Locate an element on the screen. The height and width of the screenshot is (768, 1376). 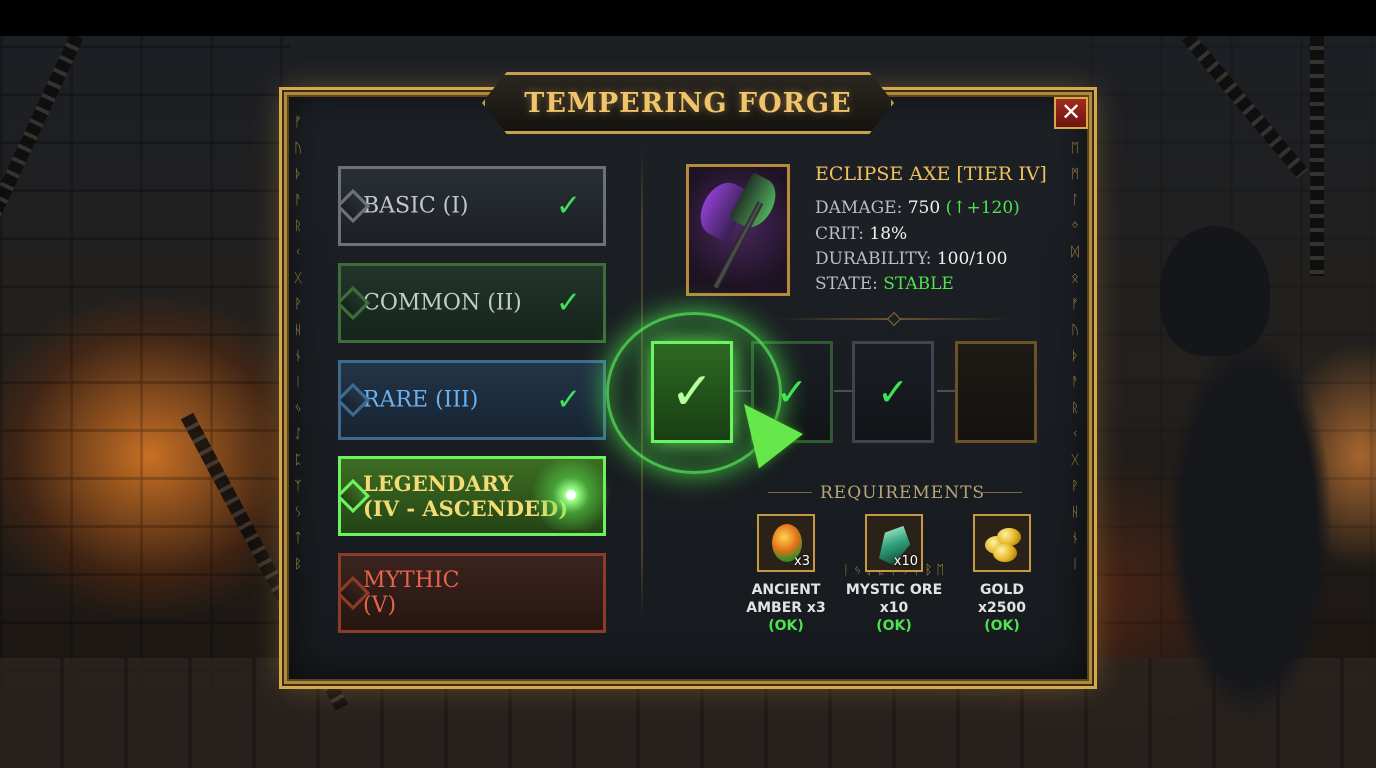
requirement-name-line1: GOLD is located at coordinates (1002, 590).